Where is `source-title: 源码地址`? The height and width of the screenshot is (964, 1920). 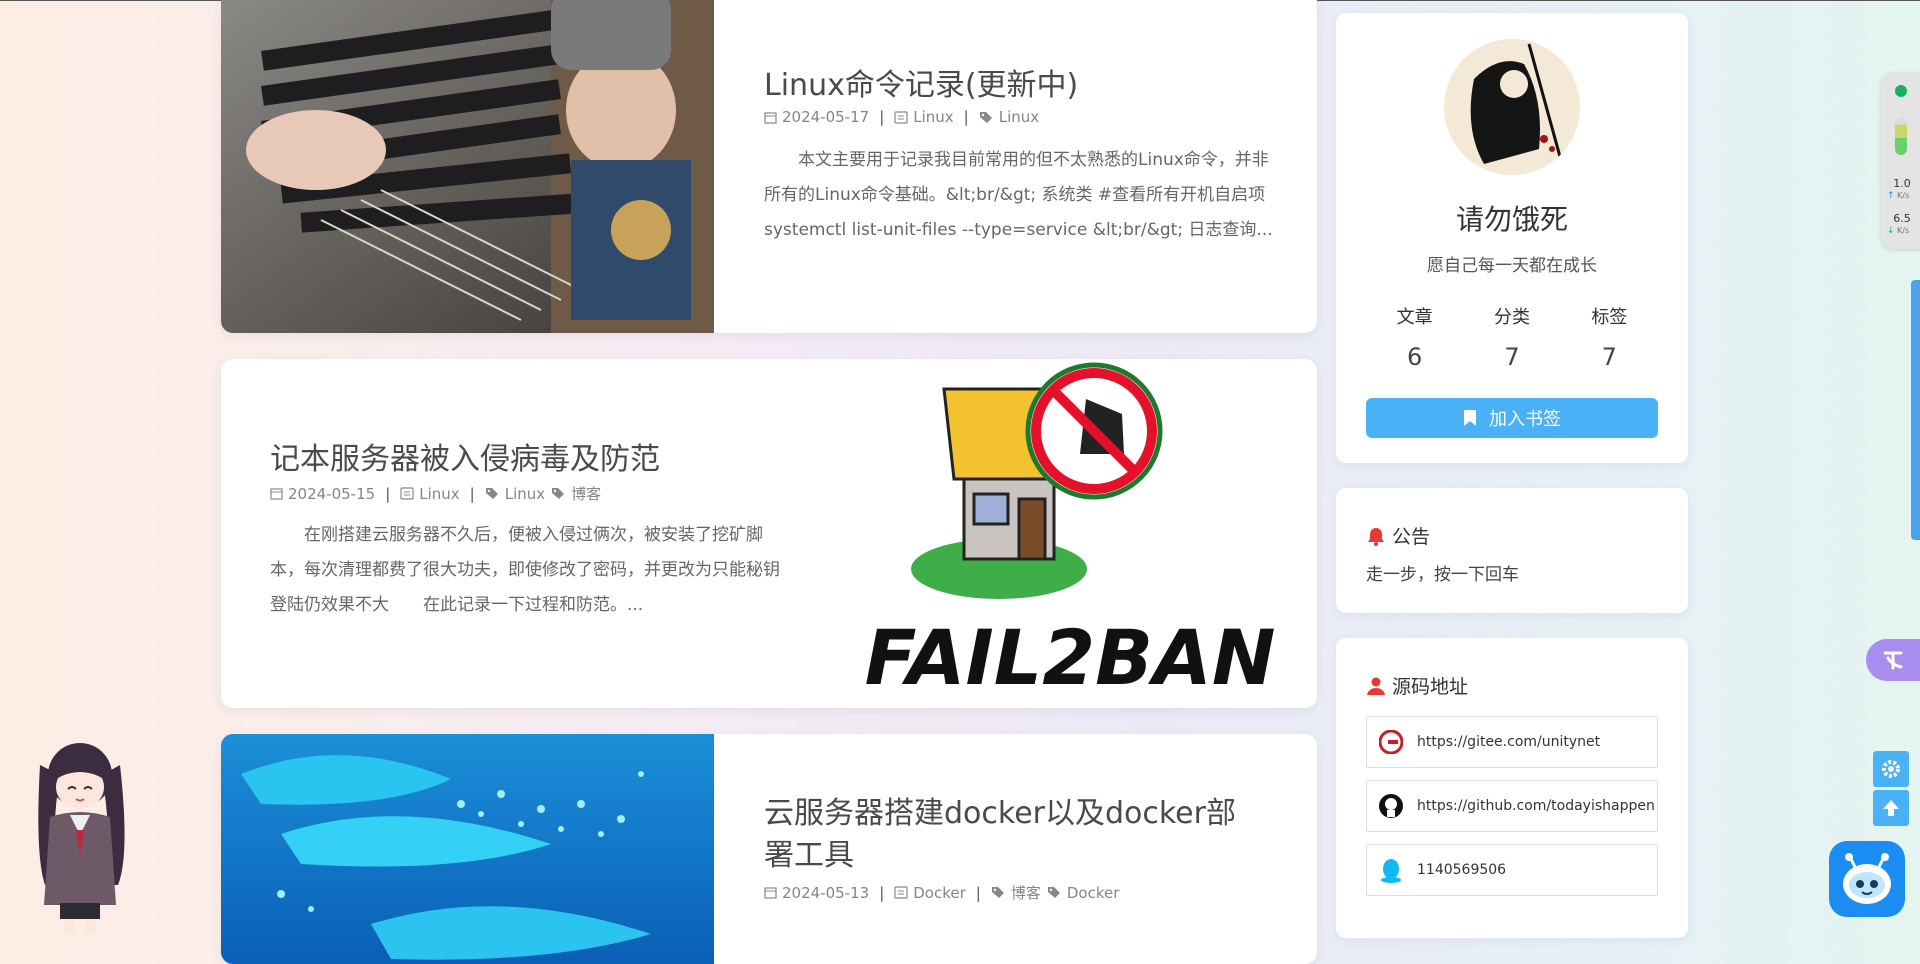 source-title: 源码地址 is located at coordinates (1430, 687).